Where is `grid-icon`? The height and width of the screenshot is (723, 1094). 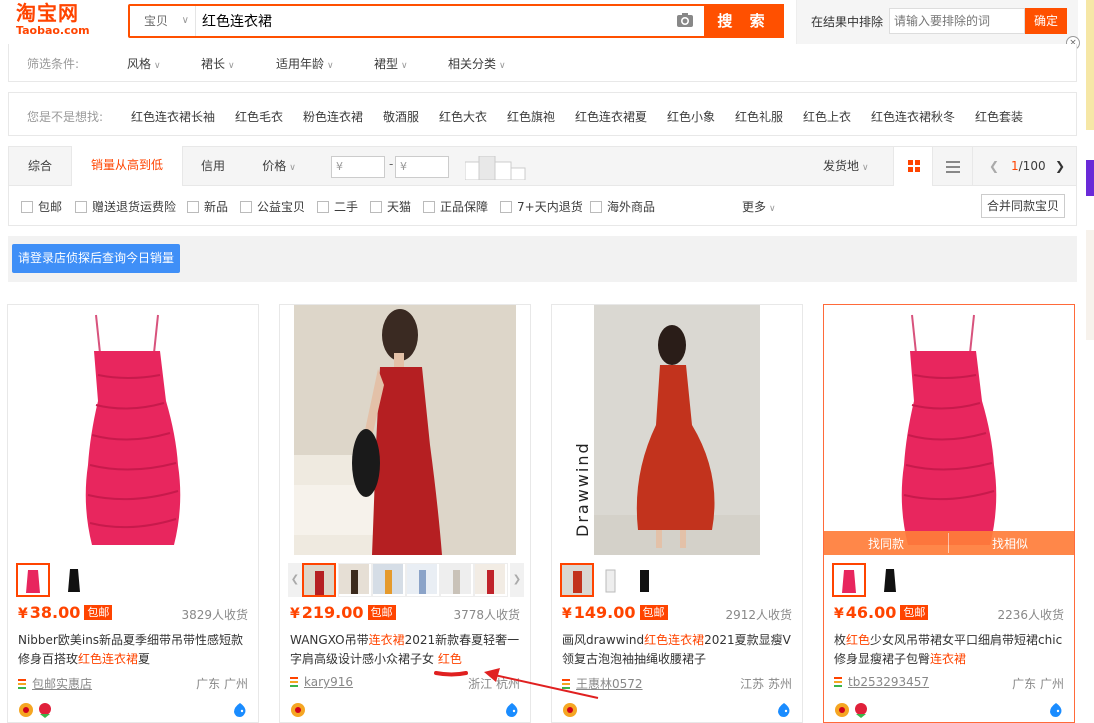 grid-icon is located at coordinates (914, 166).